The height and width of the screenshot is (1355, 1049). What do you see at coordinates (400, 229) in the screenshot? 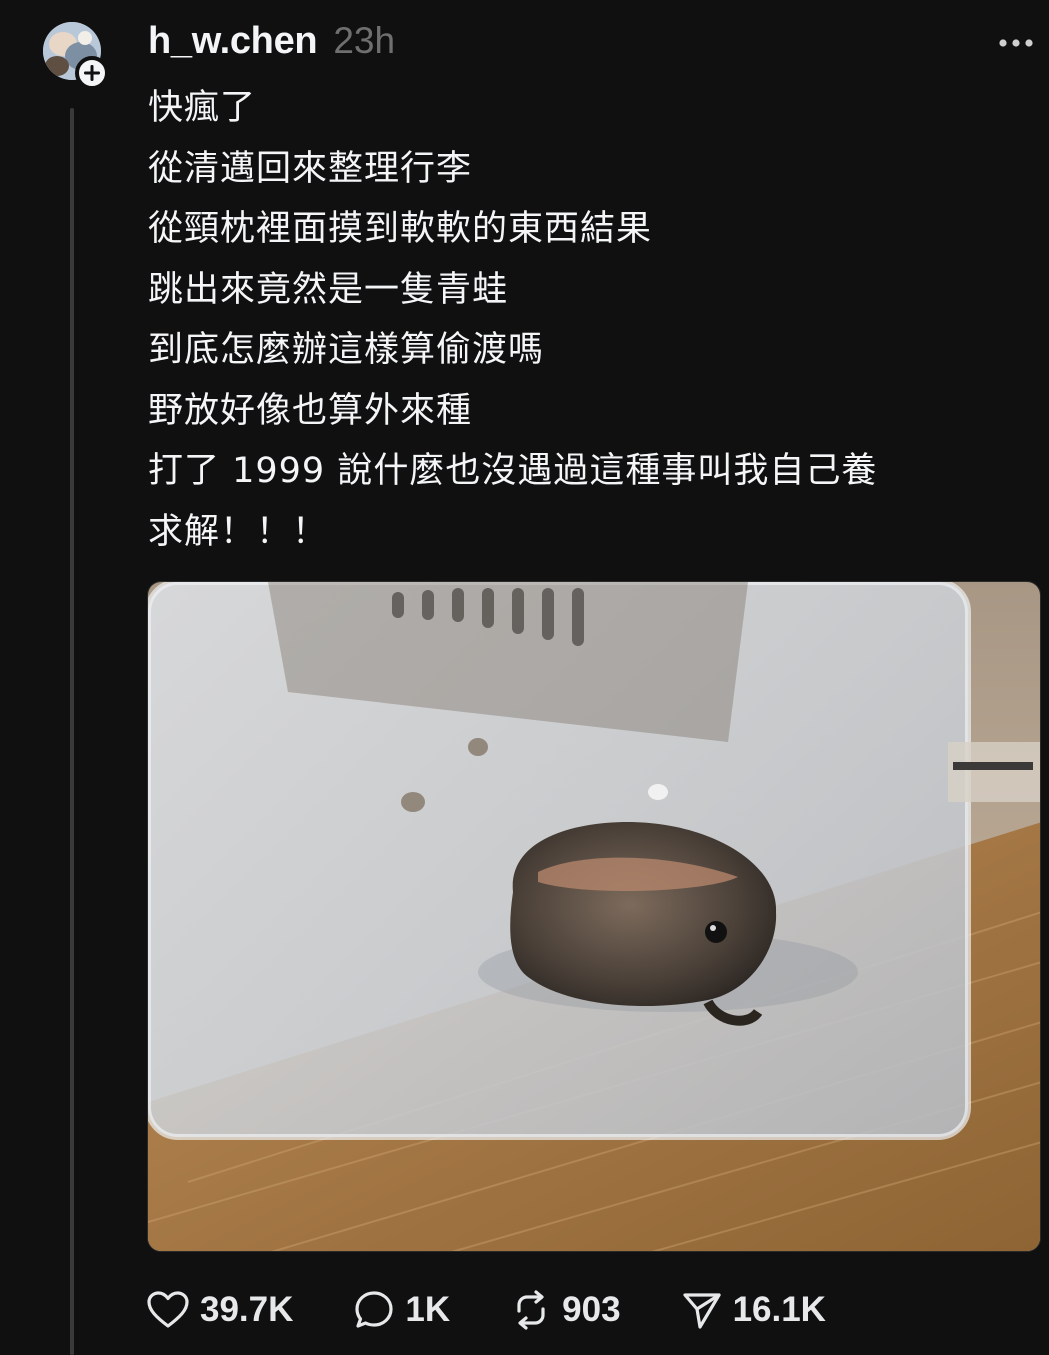
I see `post-text-line: 從頸枕裡面摸到軟軟的東西結果` at bounding box center [400, 229].